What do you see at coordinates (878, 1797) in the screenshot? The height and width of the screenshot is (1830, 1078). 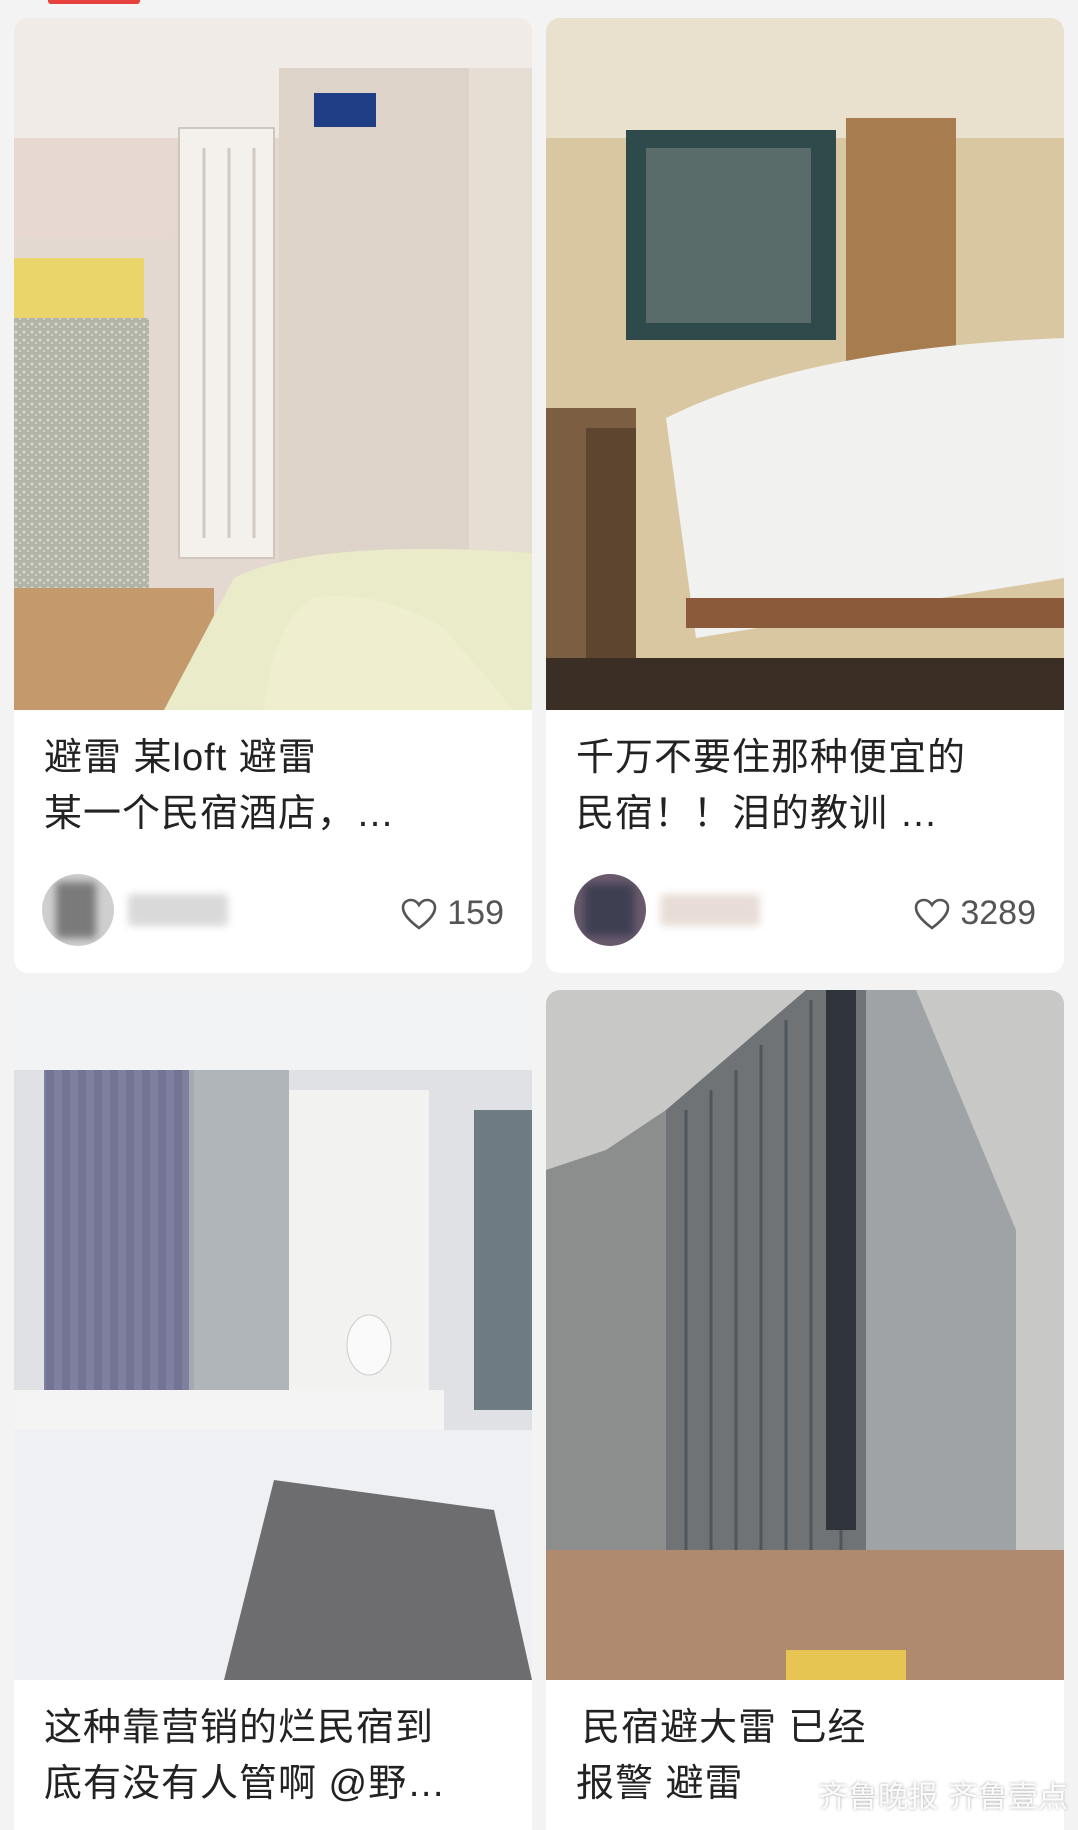 I see `watermark-left-text: 齐鲁晚报` at bounding box center [878, 1797].